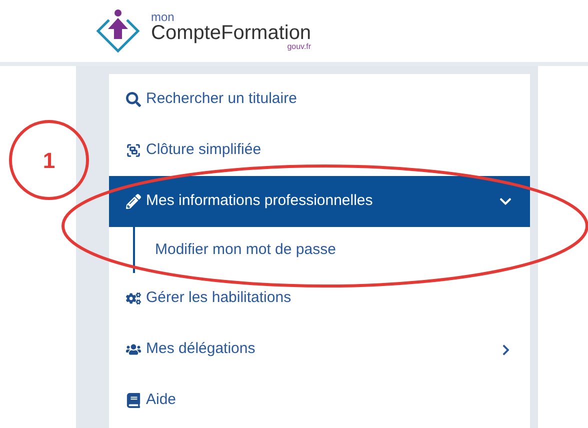 This screenshot has width=588, height=428. What do you see at coordinates (133, 400) in the screenshot?
I see `book-icon` at bounding box center [133, 400].